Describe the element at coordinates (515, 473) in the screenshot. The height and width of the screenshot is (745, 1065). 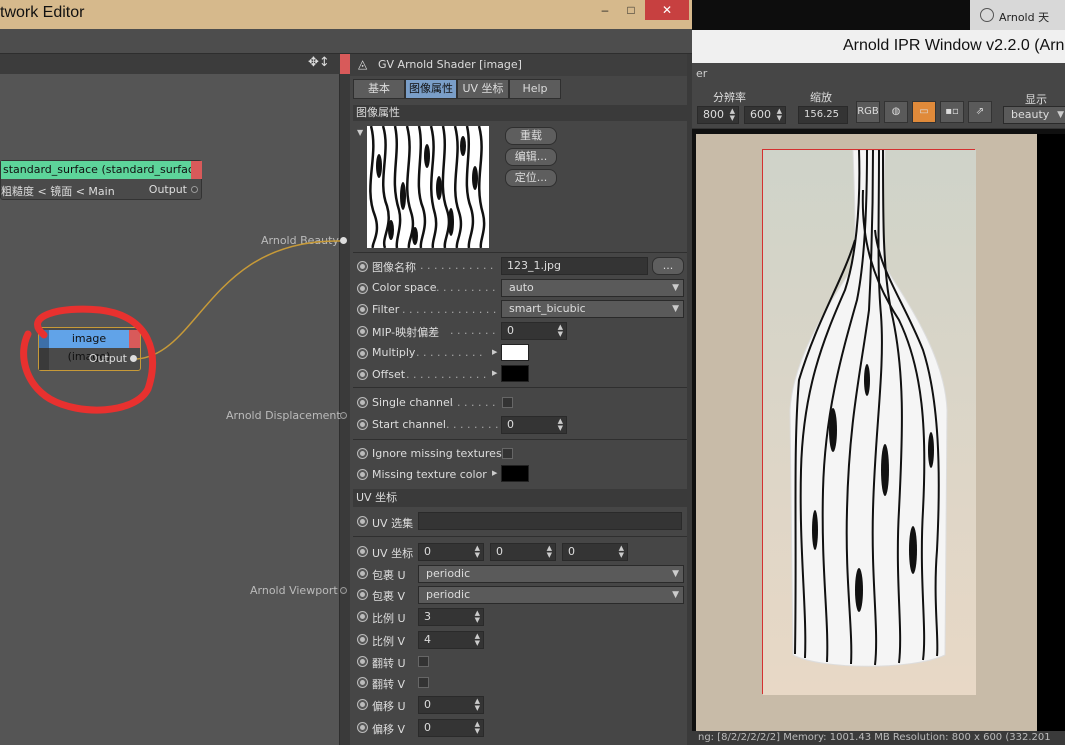
I see `missing-color-swatch` at that location.